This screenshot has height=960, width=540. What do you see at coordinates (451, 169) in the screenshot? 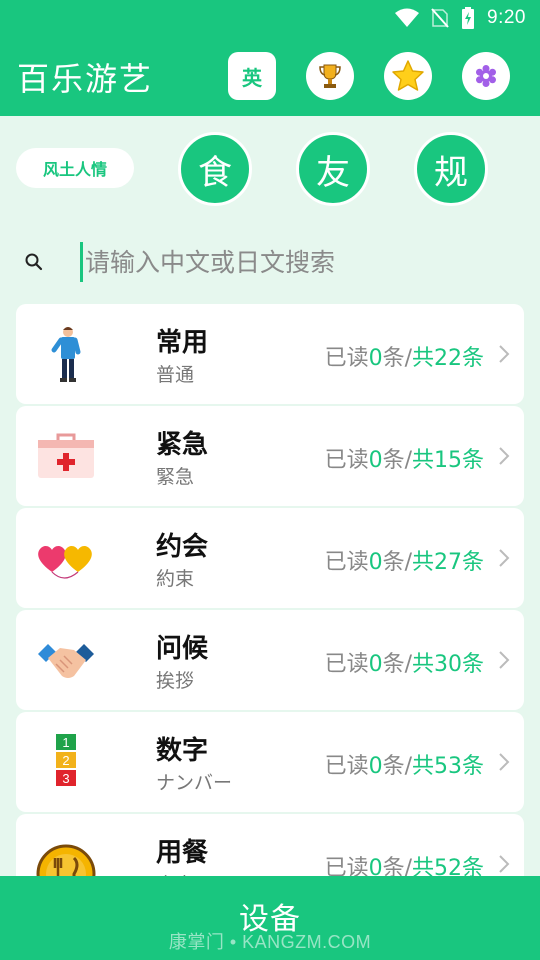
I see `category-rules-button: 规` at bounding box center [451, 169].